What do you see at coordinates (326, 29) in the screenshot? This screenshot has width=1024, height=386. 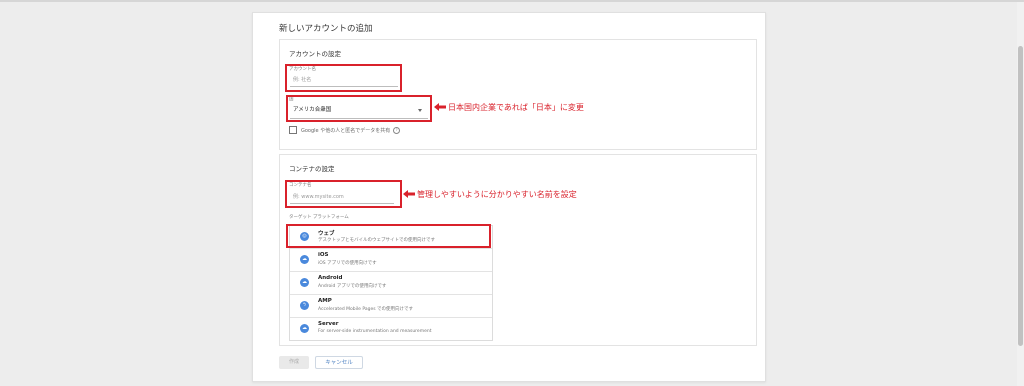 I see `page-title: 新しいアカウントの追加` at bounding box center [326, 29].